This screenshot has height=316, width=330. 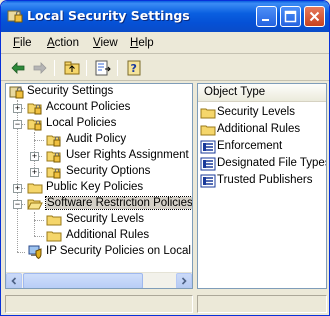 I want to click on back-arrow-icon, so click(x=18, y=68).